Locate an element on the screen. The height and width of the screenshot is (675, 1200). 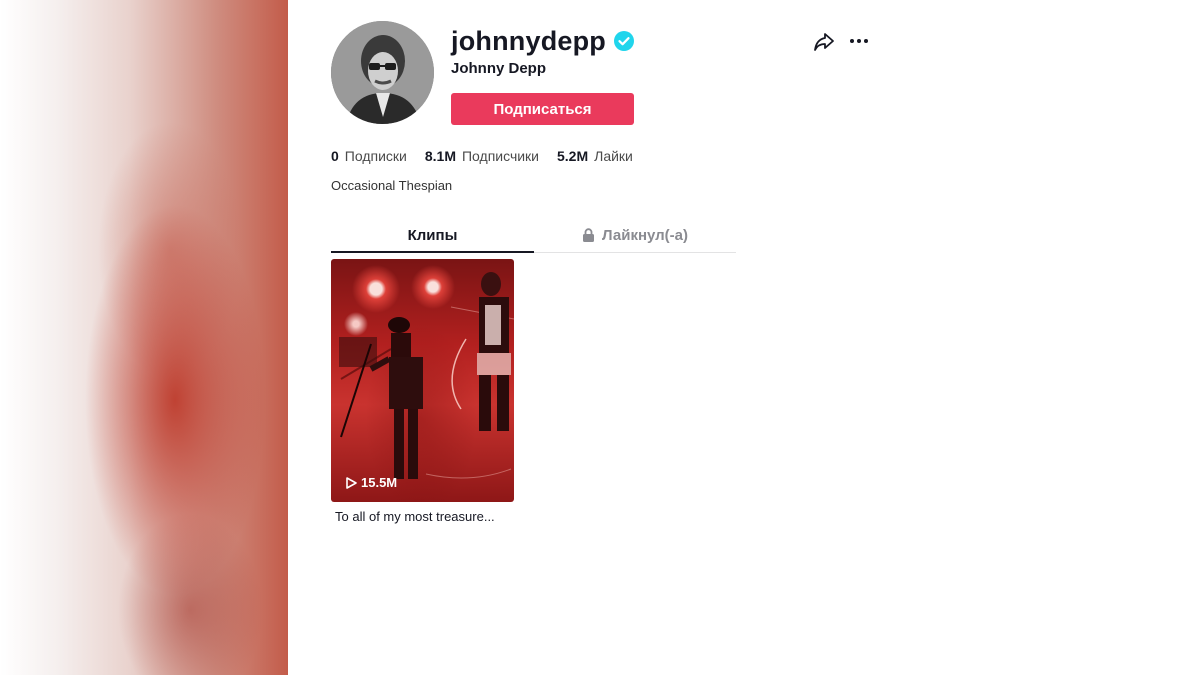
stat-followers: 8.1M Подписчики is located at coordinates (482, 156).